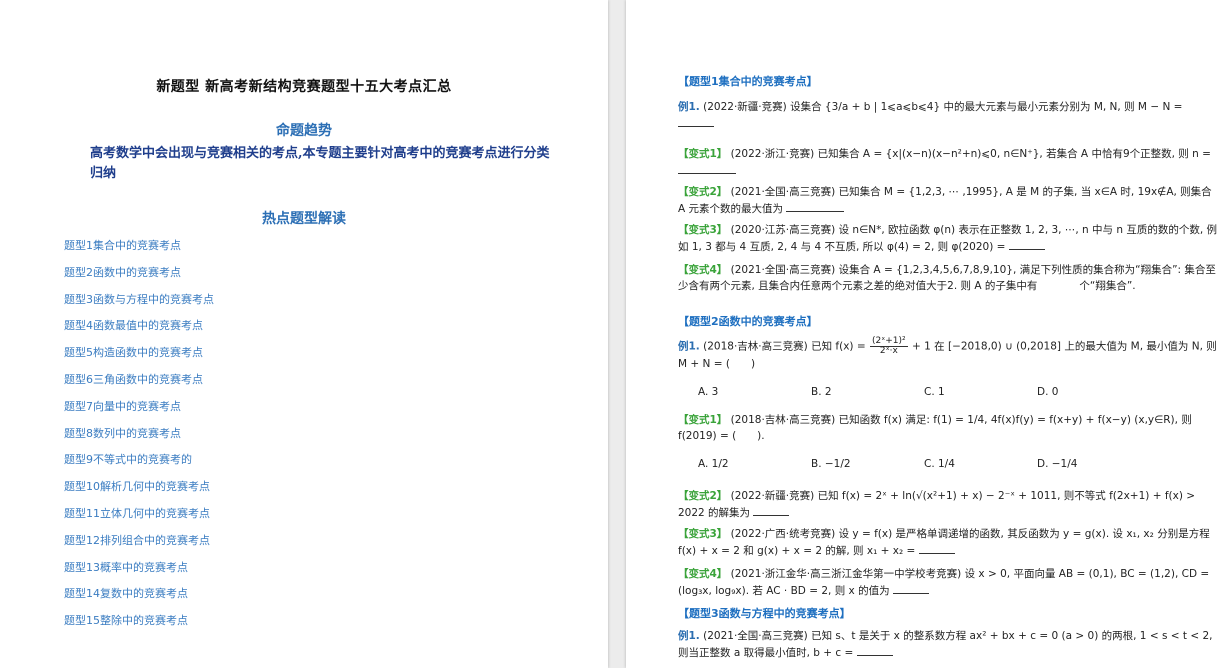 This screenshot has width=1227, height=668. Describe the element at coordinates (139, 384) in the screenshot. I see `toc-link: 题型6三角函数中的竞赛考点` at that location.